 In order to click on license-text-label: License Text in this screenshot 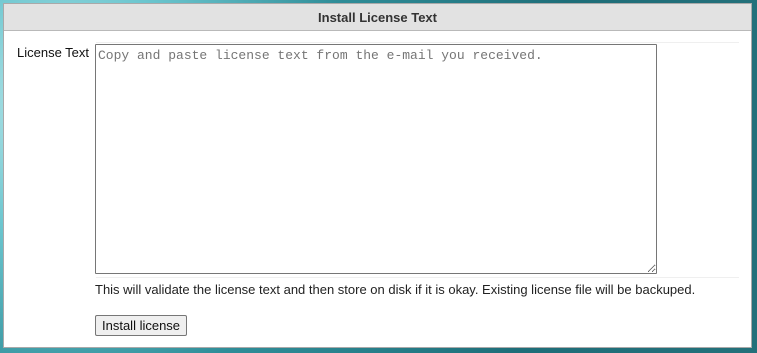, I will do `click(53, 52)`.